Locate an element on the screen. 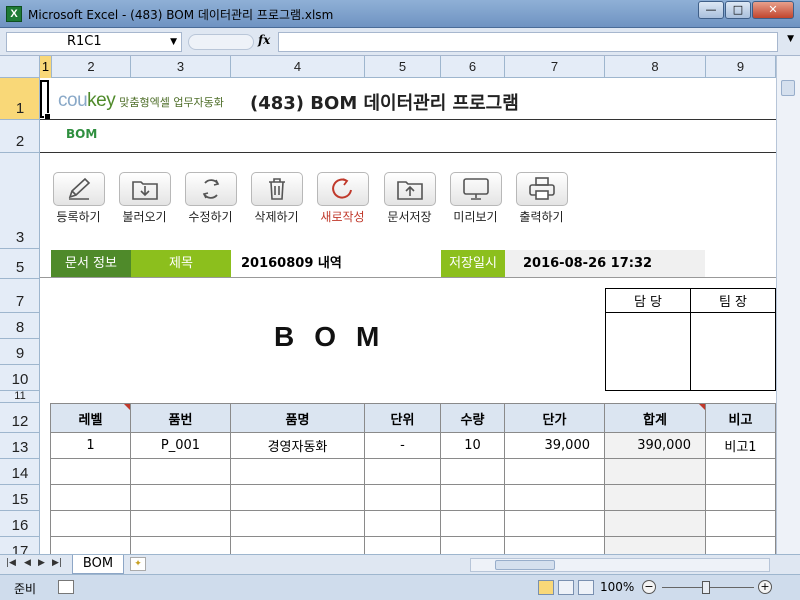  chevron-down-icon: ▼ is located at coordinates (173, 42).